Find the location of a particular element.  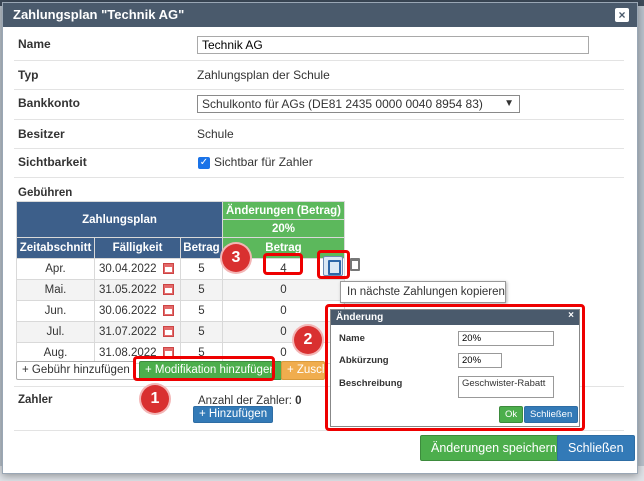

bank-label: Bankkonto is located at coordinates (49, 103).